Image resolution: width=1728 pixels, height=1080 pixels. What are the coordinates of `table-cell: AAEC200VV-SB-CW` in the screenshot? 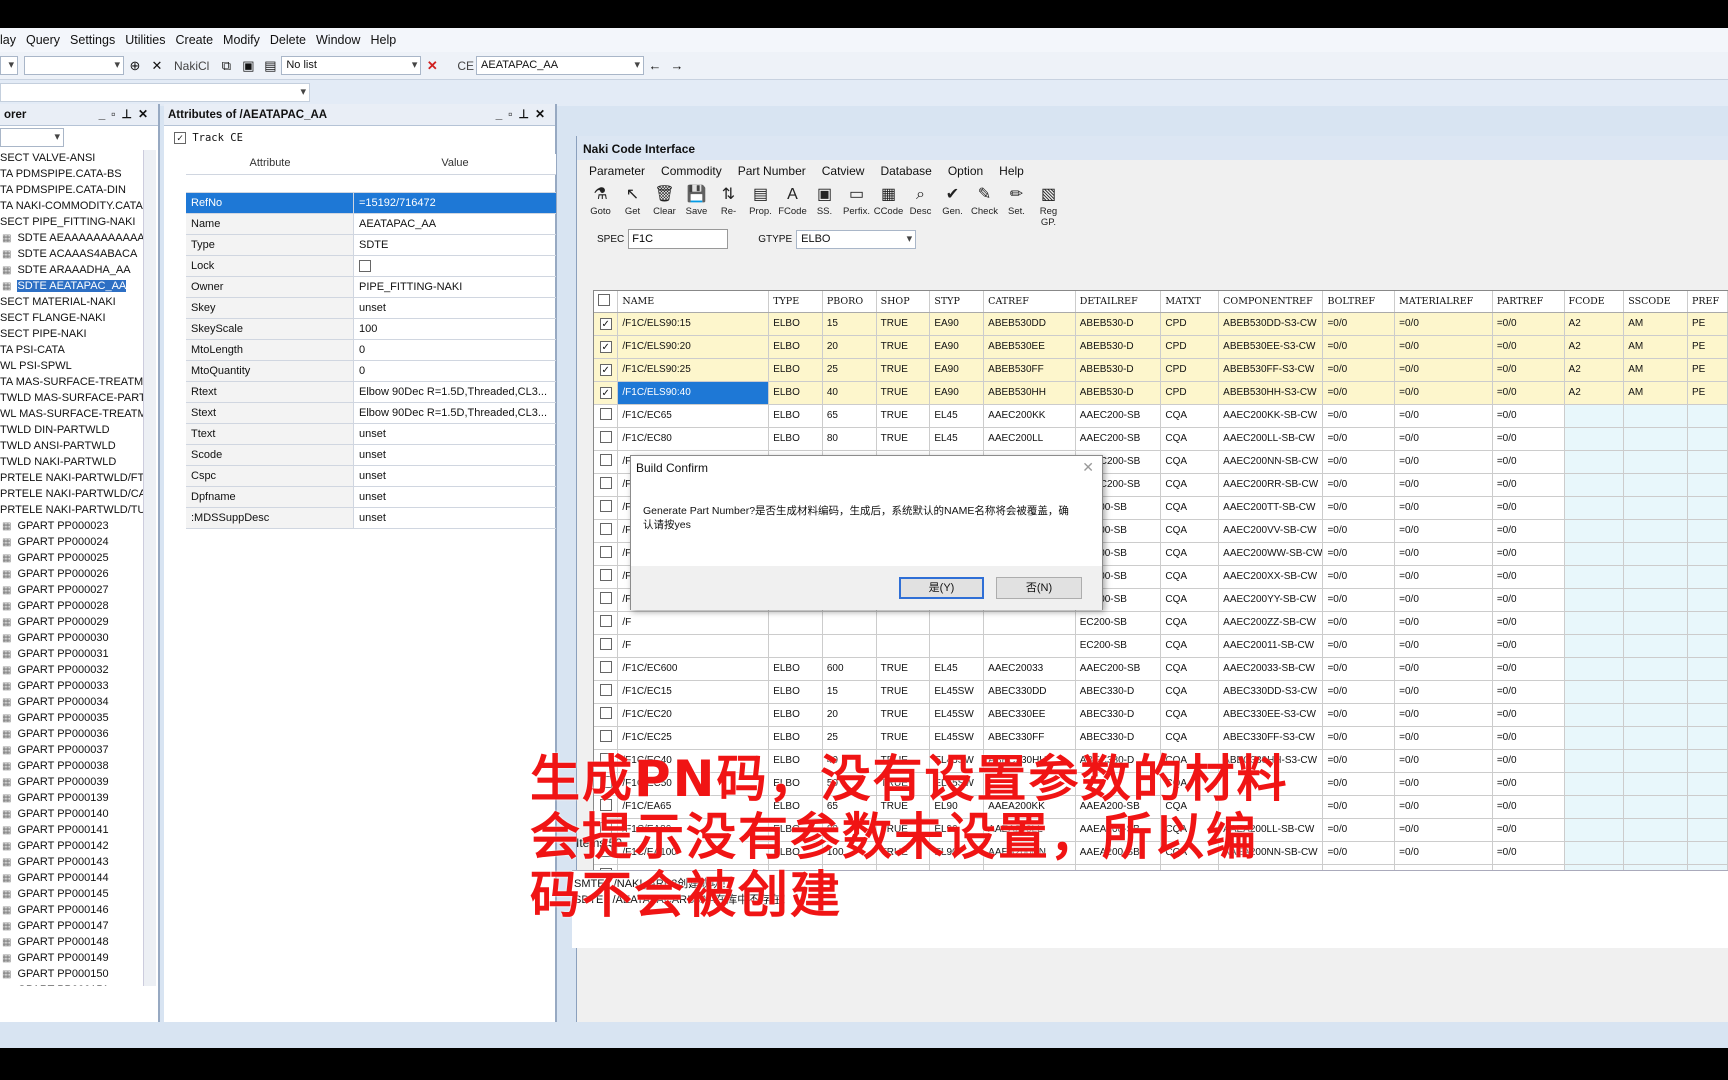 It's located at (1271, 531).